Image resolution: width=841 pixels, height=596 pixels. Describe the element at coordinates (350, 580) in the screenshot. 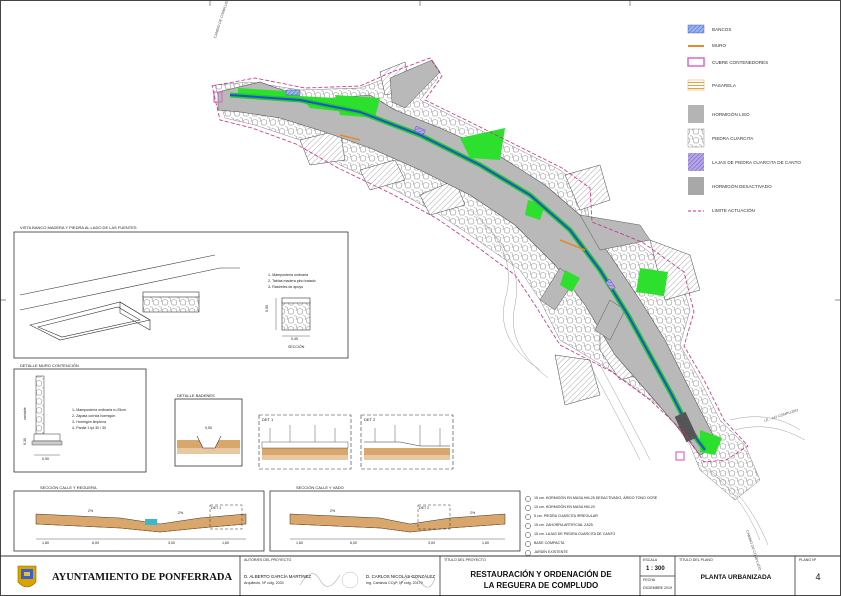

I see `signature-seal-icon` at that location.